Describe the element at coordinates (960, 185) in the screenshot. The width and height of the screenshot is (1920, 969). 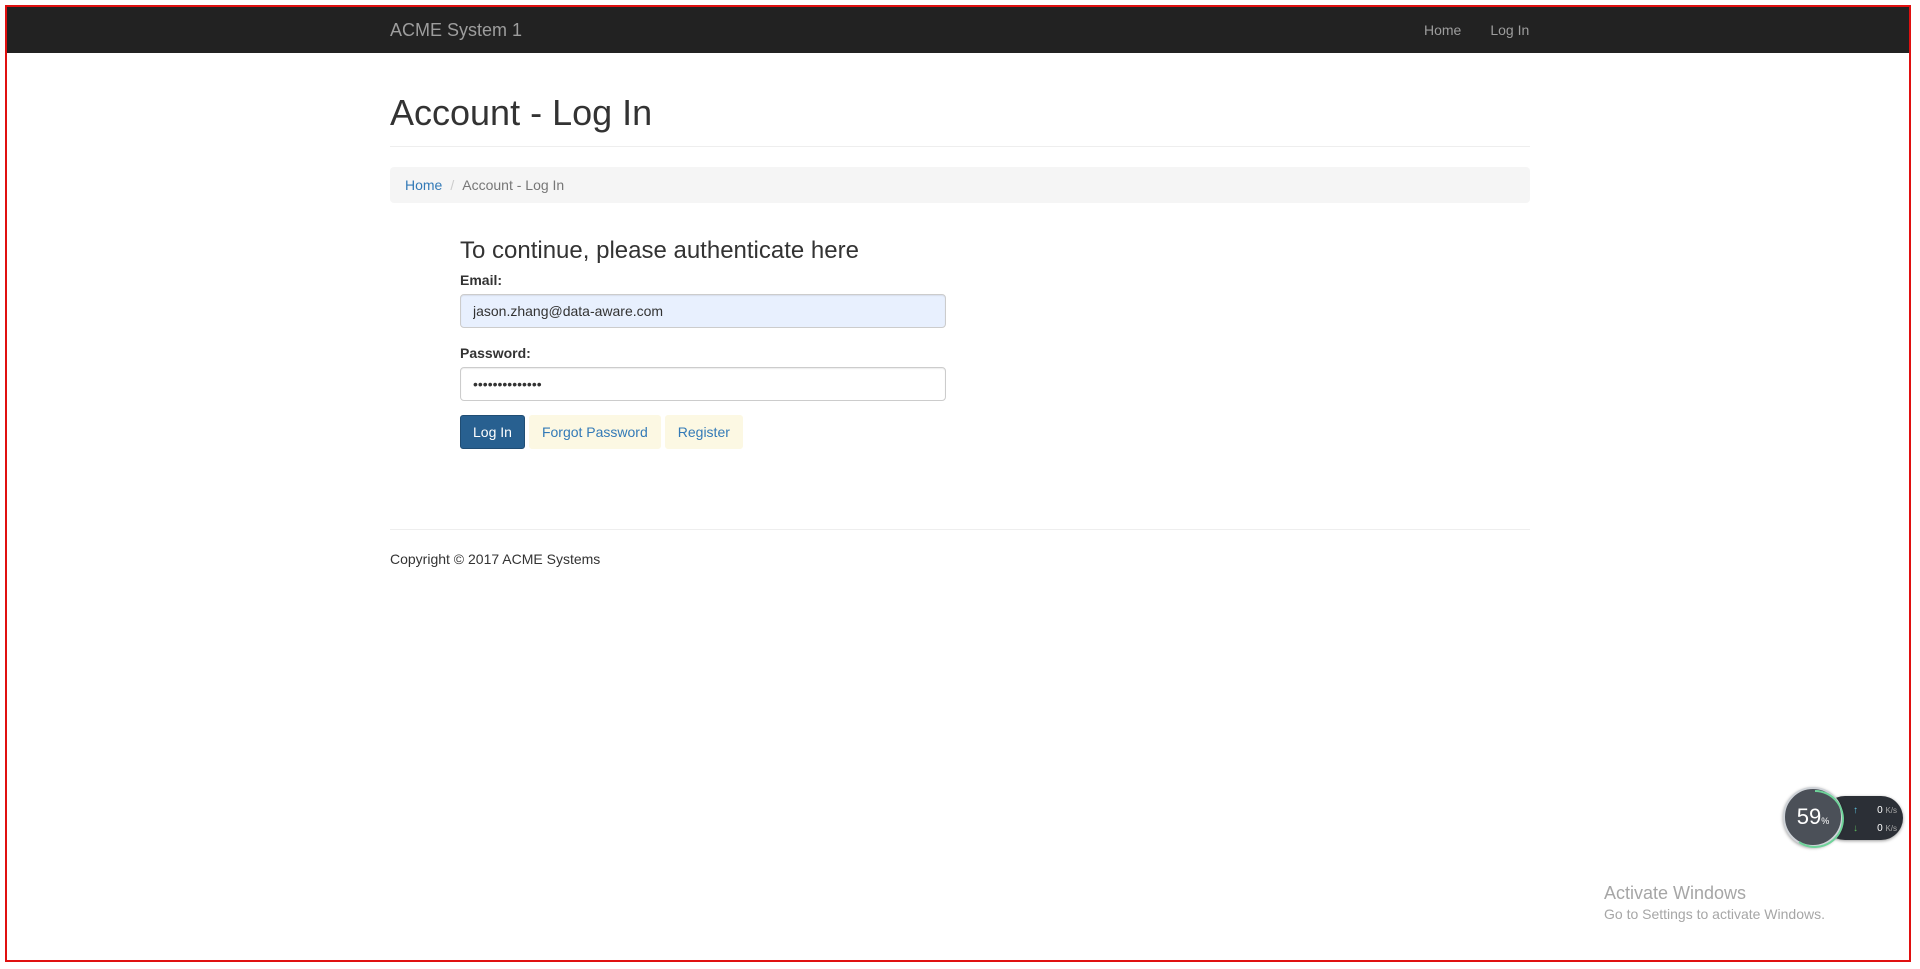
I see `breadcrumb: Home / Account - Log In` at that location.